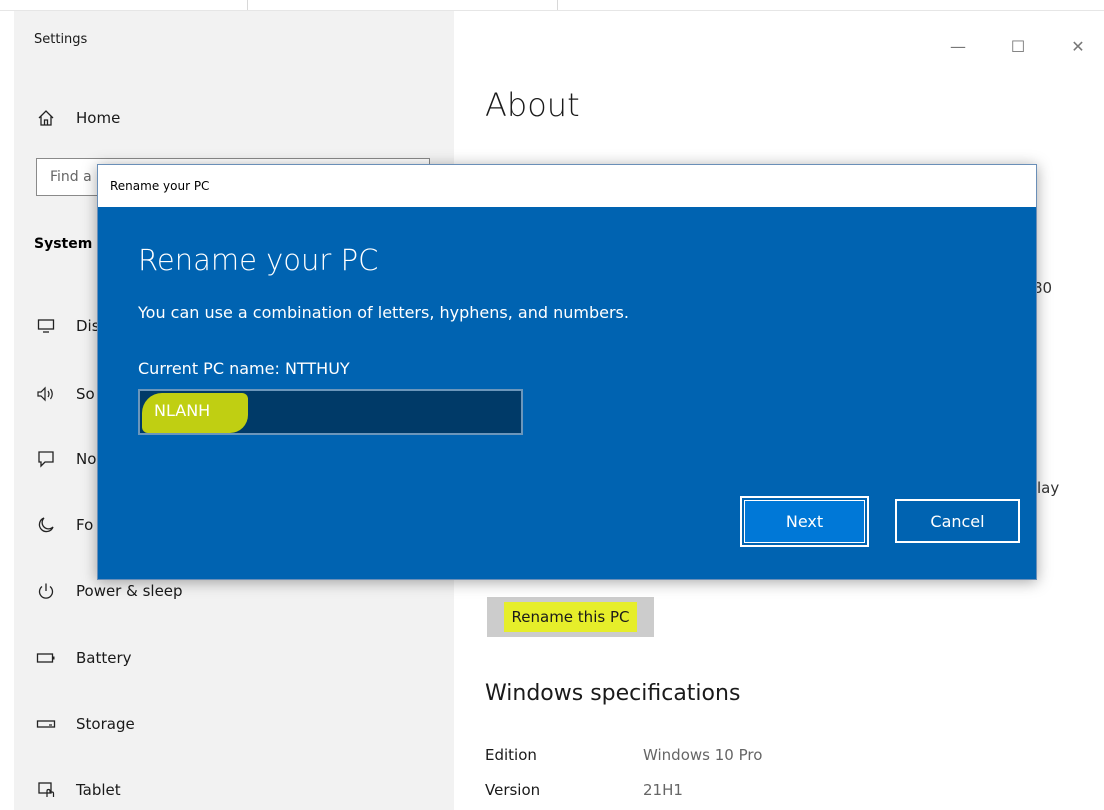  I want to click on spec-value: 21H1, so click(663, 790).